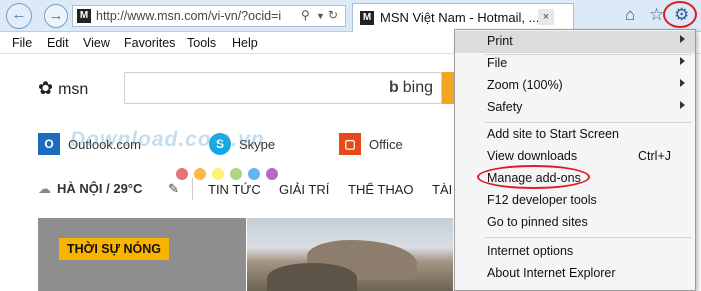 The width and height of the screenshot is (701, 291). I want to click on new-tab-button, so click(591, 17).